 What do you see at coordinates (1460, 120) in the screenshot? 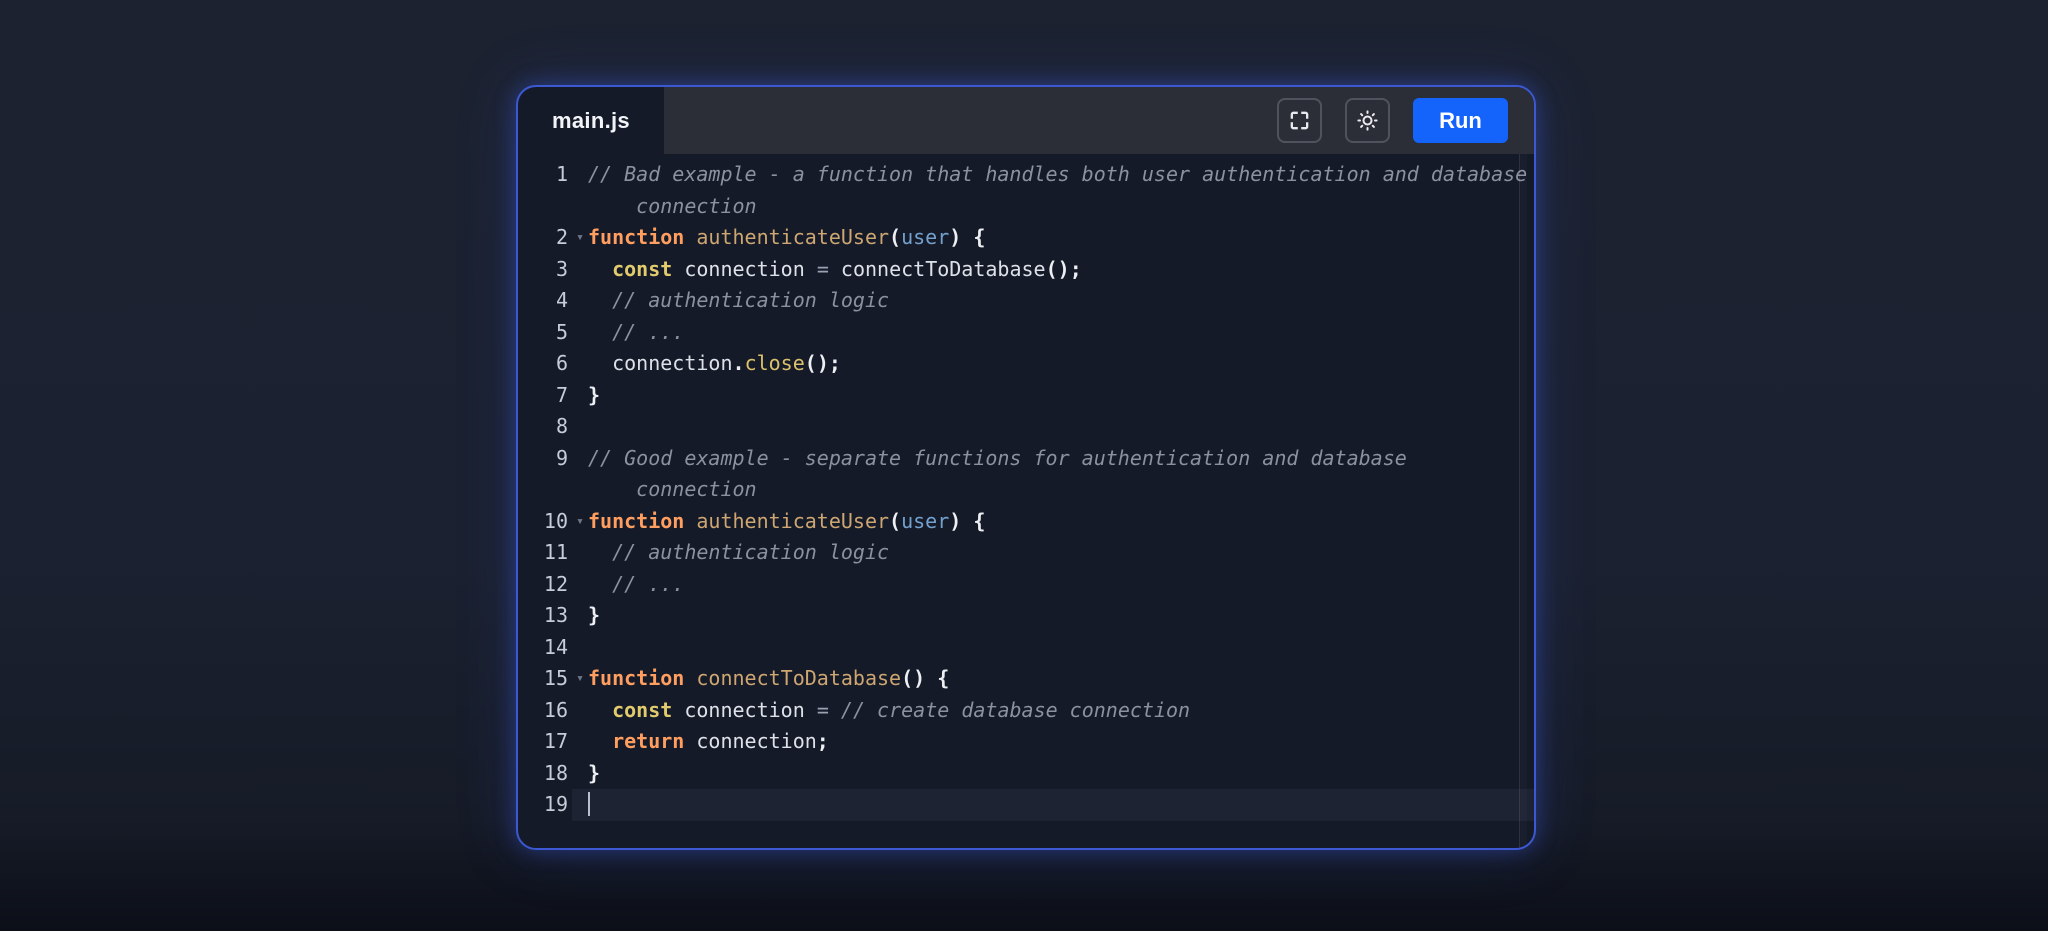
I see `run-button: Run` at bounding box center [1460, 120].